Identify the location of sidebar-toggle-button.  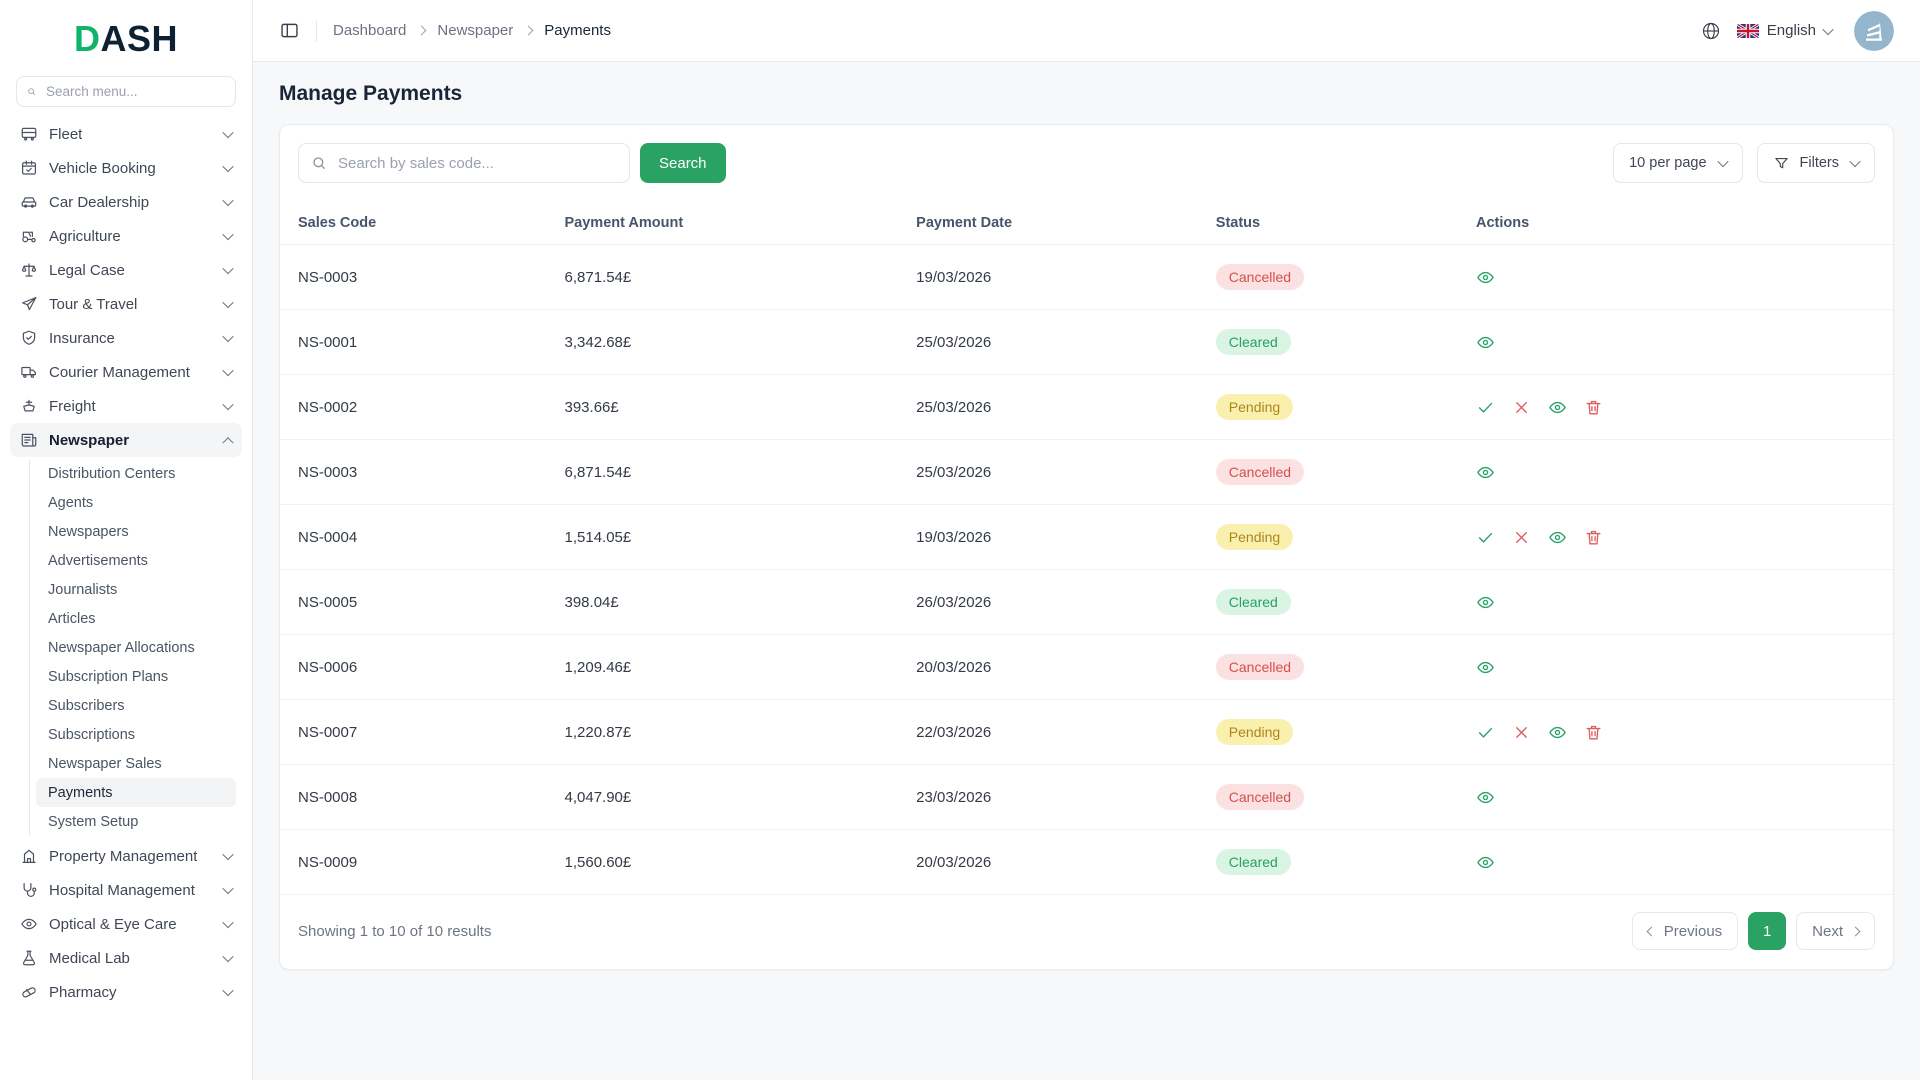
(289, 30).